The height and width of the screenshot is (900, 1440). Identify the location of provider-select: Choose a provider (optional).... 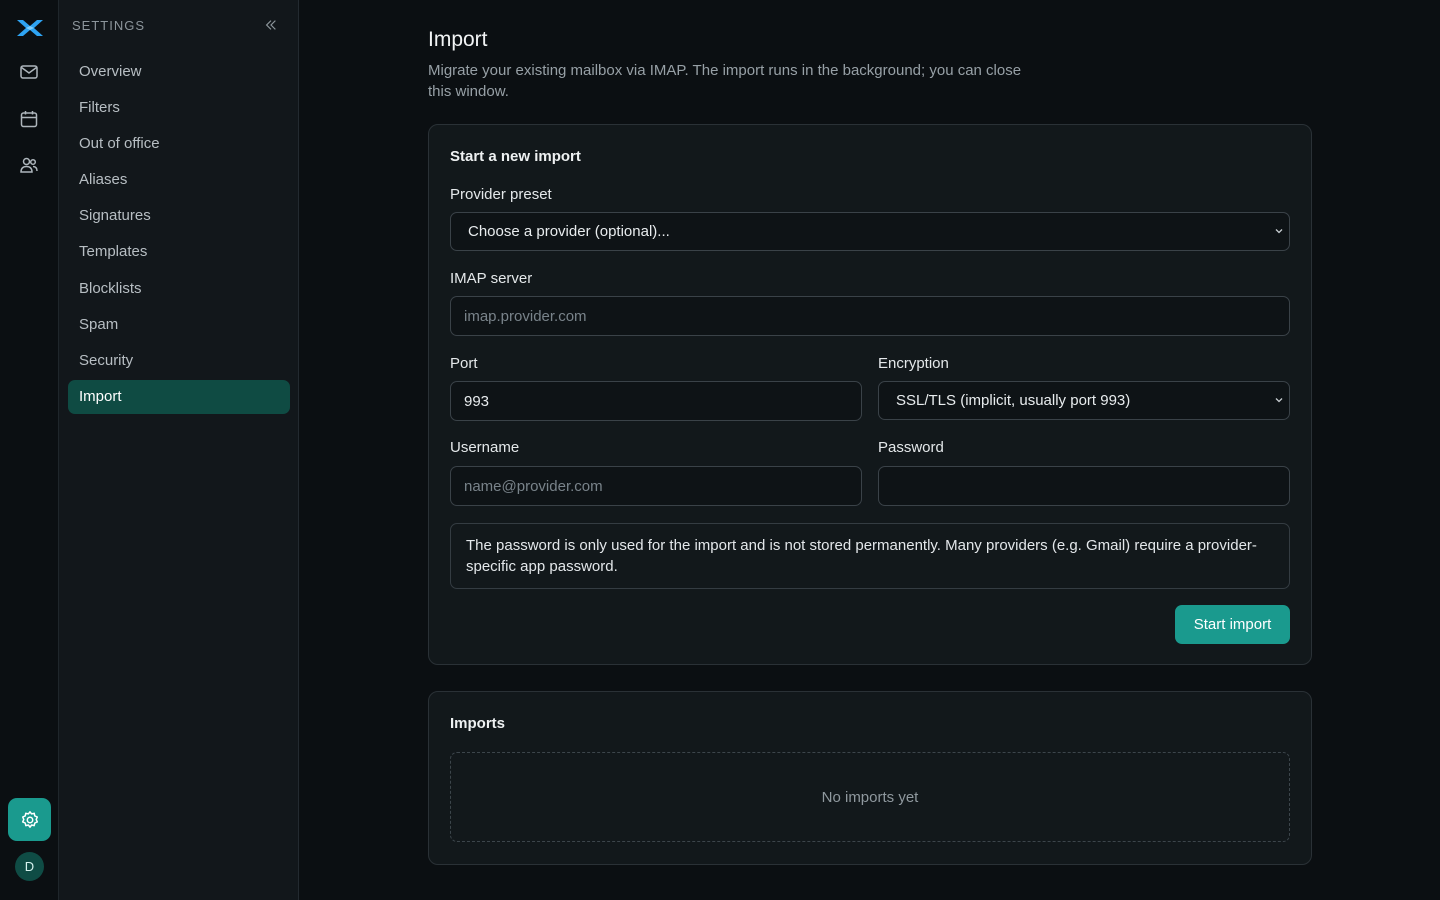
(870, 231).